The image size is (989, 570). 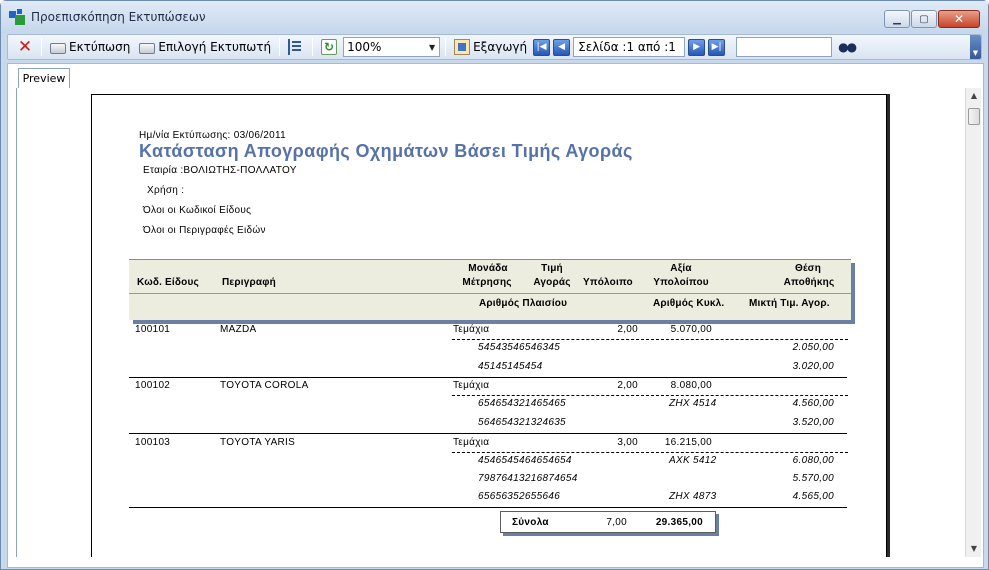 What do you see at coordinates (490, 47) in the screenshot?
I see `export-button: Εξαγωγή` at bounding box center [490, 47].